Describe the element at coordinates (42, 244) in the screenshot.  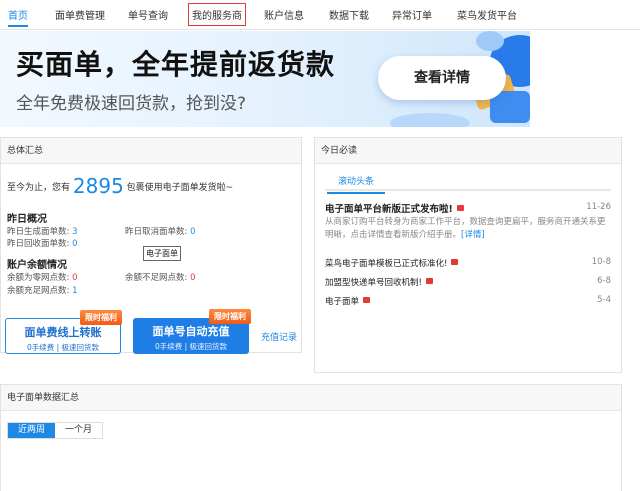
I see `yesterday-recycled: 昨日回收面单数: 0` at that location.